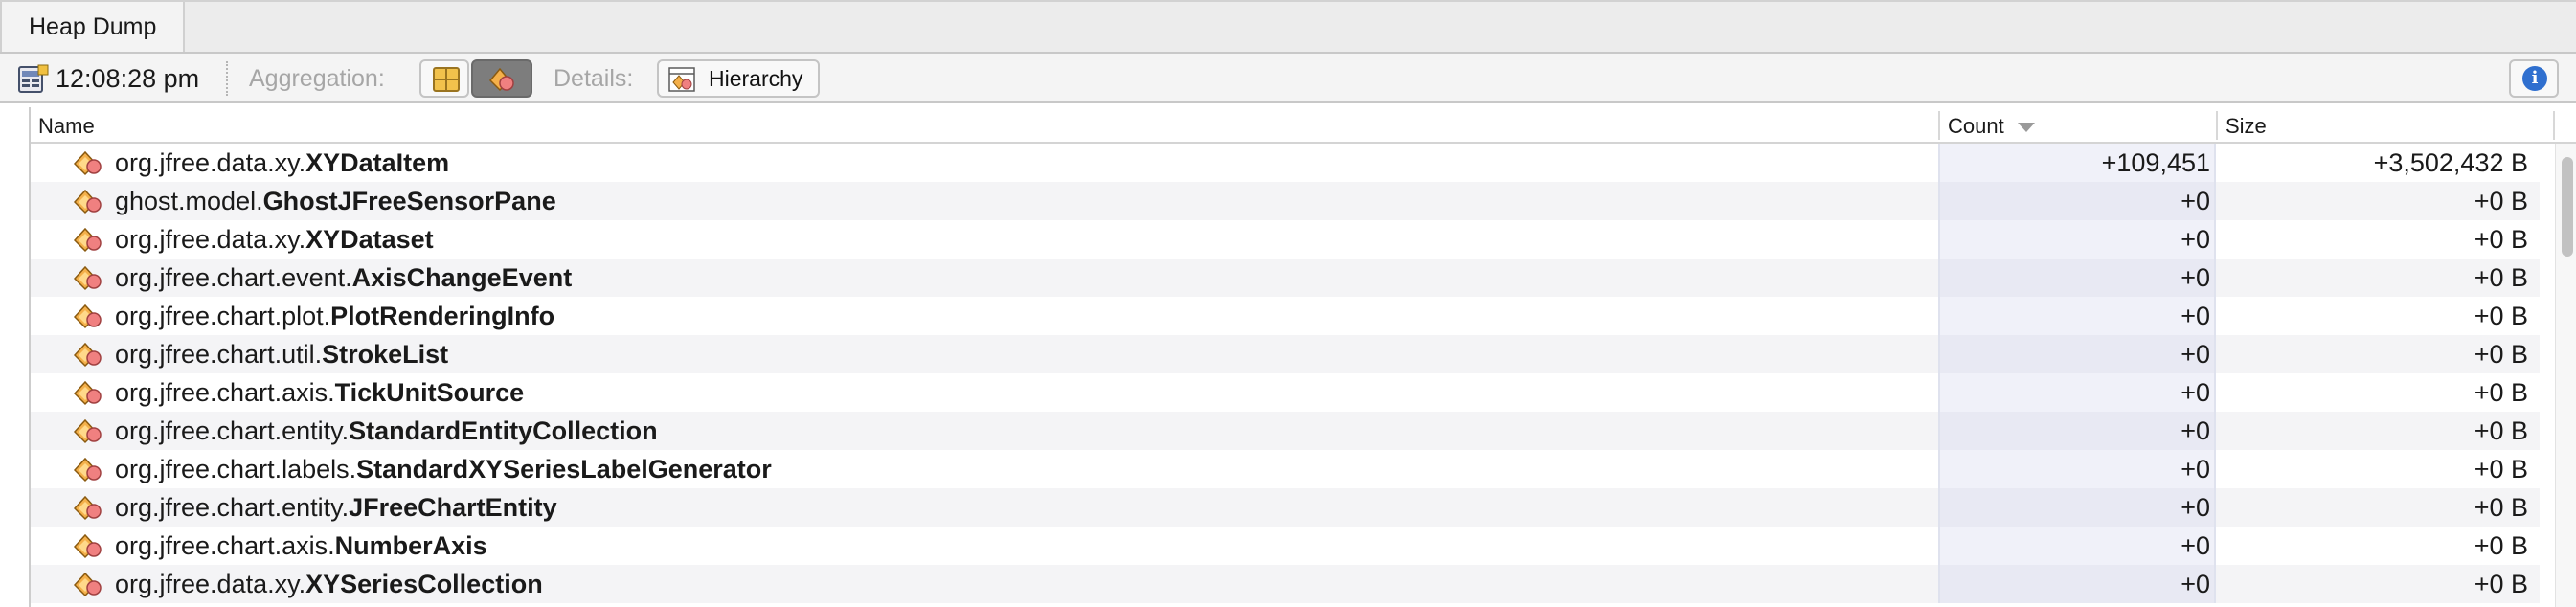  I want to click on tab-heap-dump: Heap Dump, so click(93, 27).